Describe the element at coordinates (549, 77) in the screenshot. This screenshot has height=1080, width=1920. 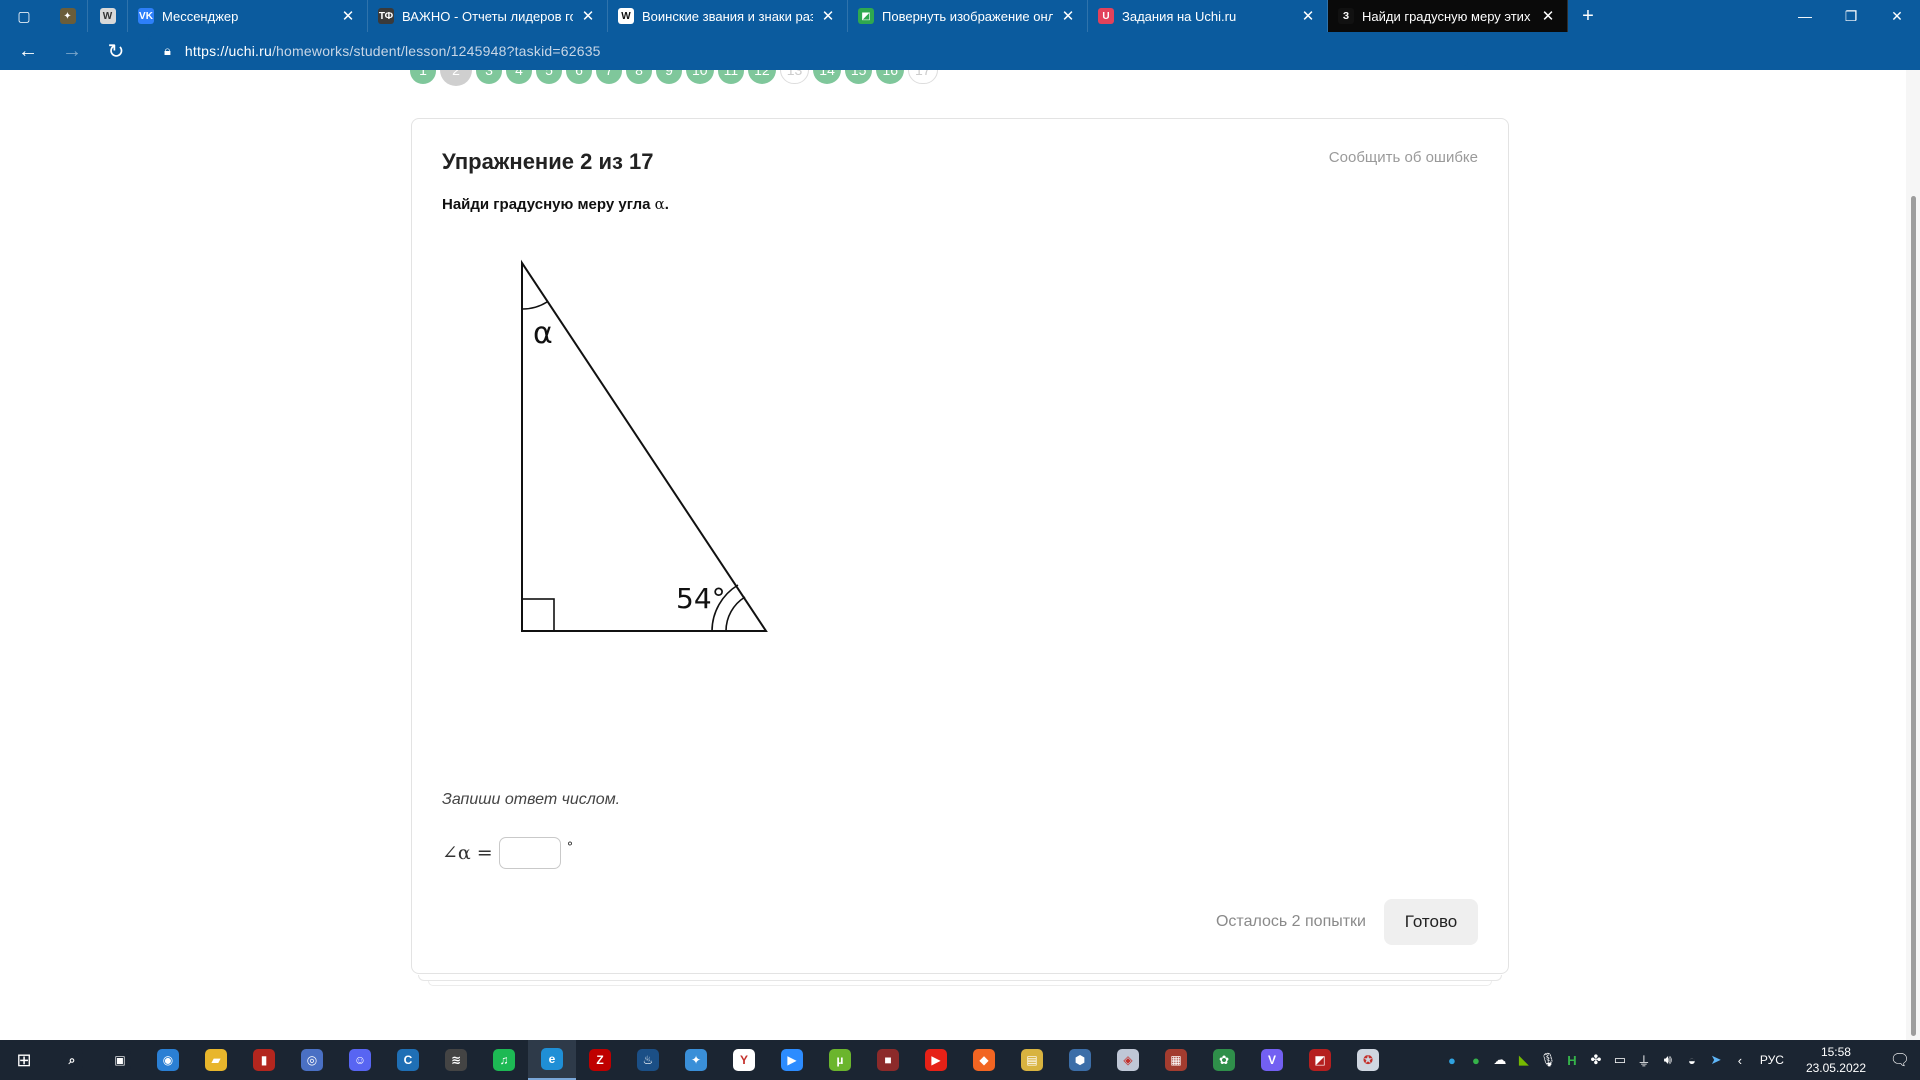
I see `pager-item: 5` at that location.